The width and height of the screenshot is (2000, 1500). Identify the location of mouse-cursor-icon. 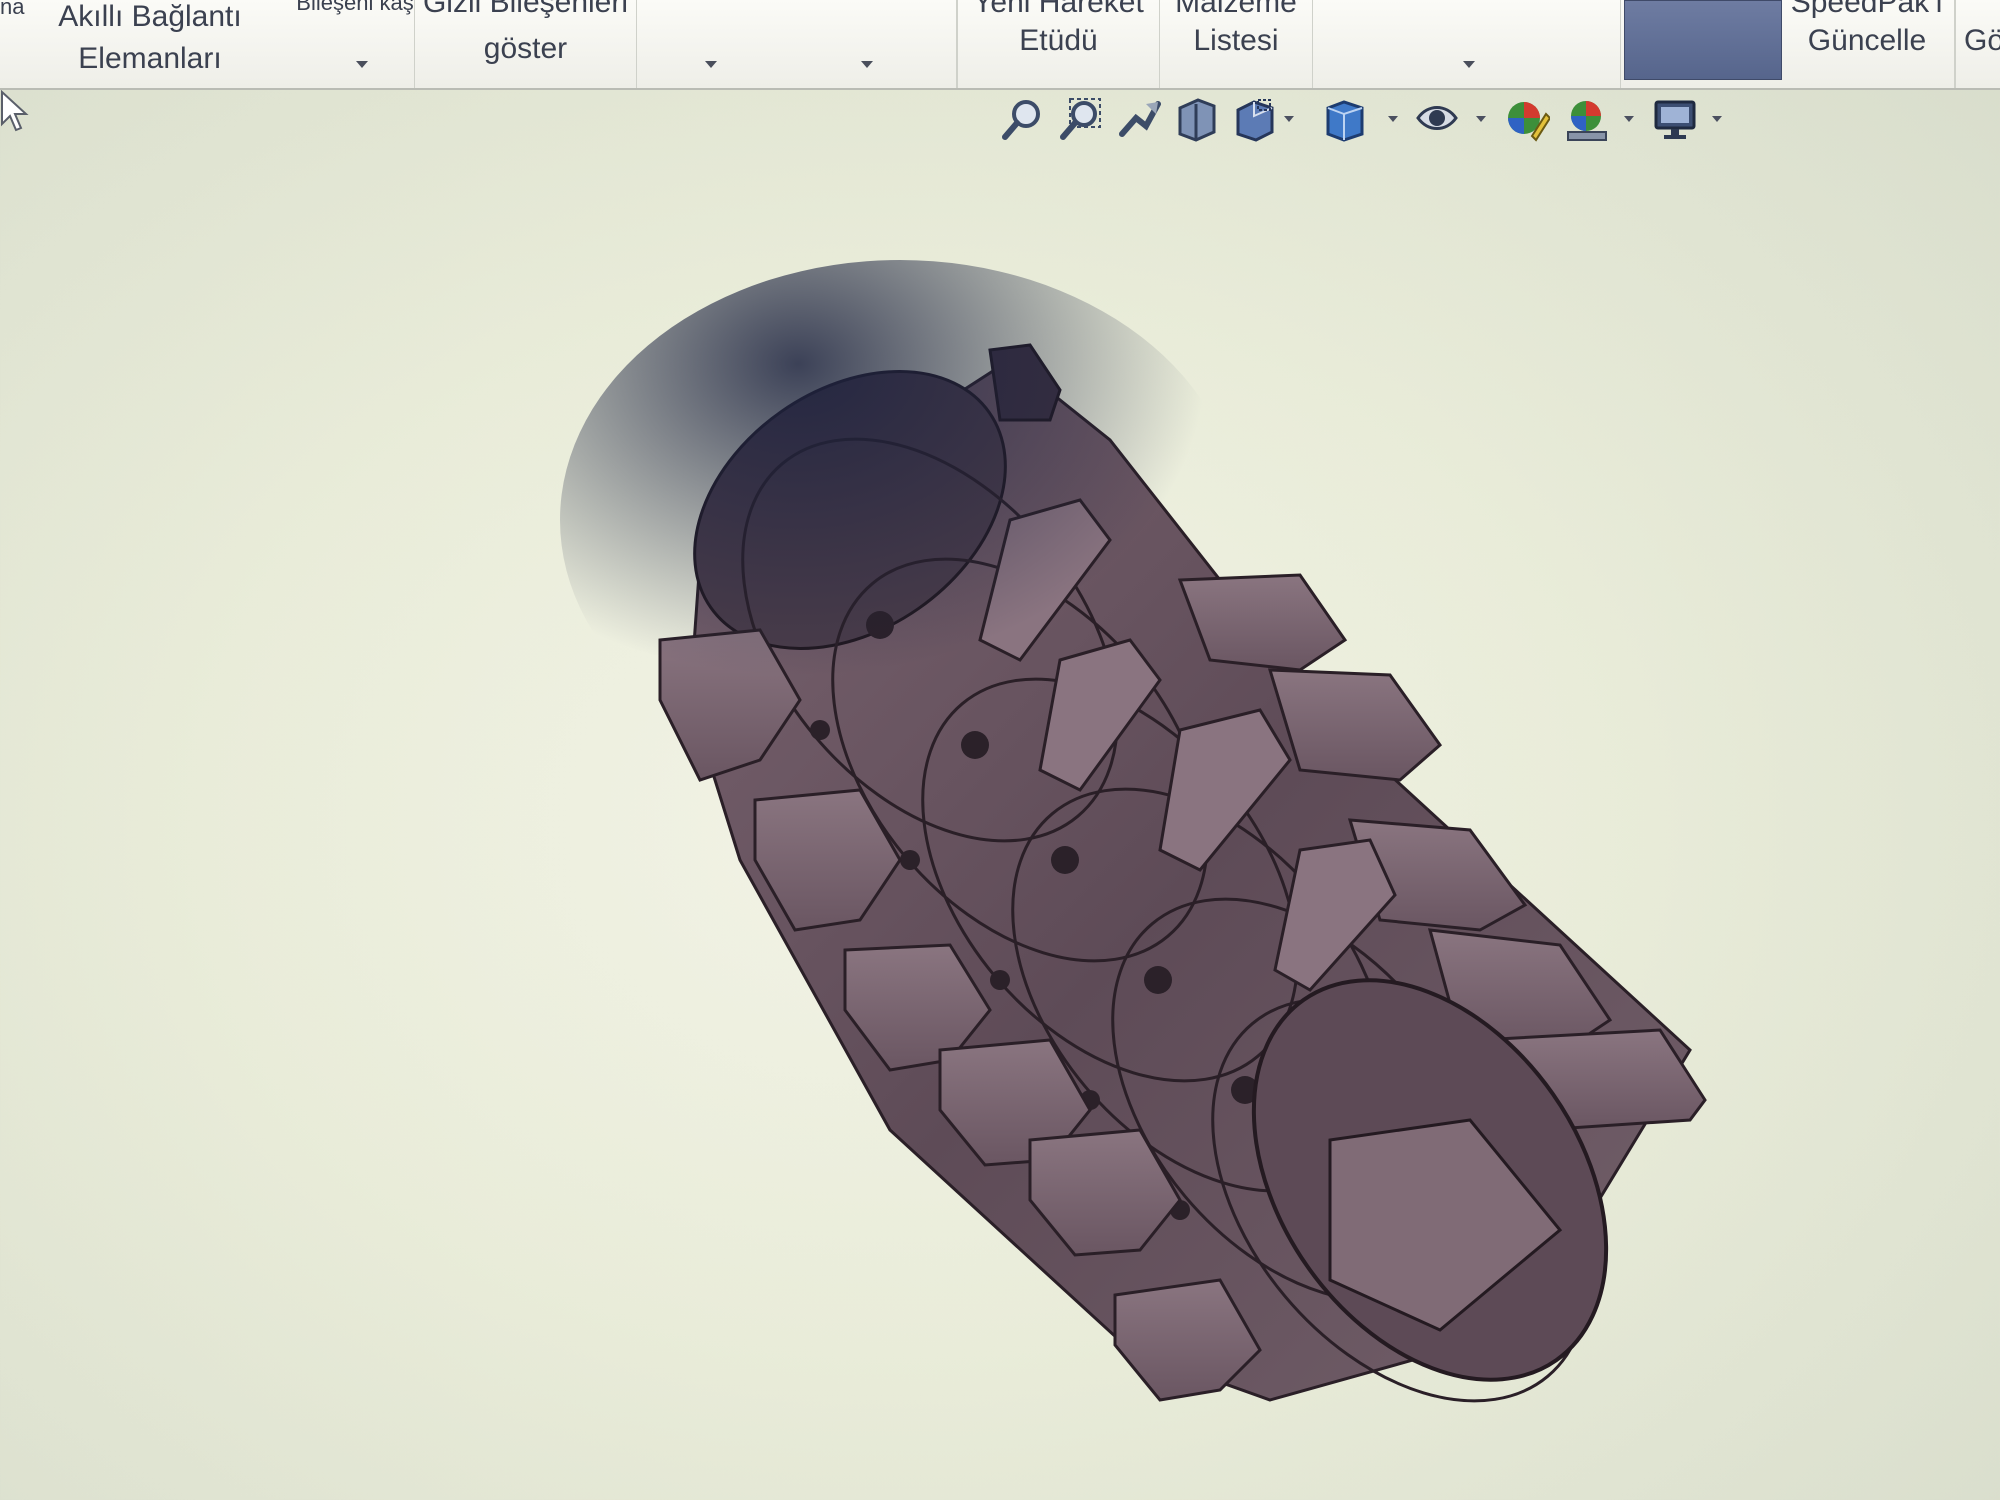
(15, 111).